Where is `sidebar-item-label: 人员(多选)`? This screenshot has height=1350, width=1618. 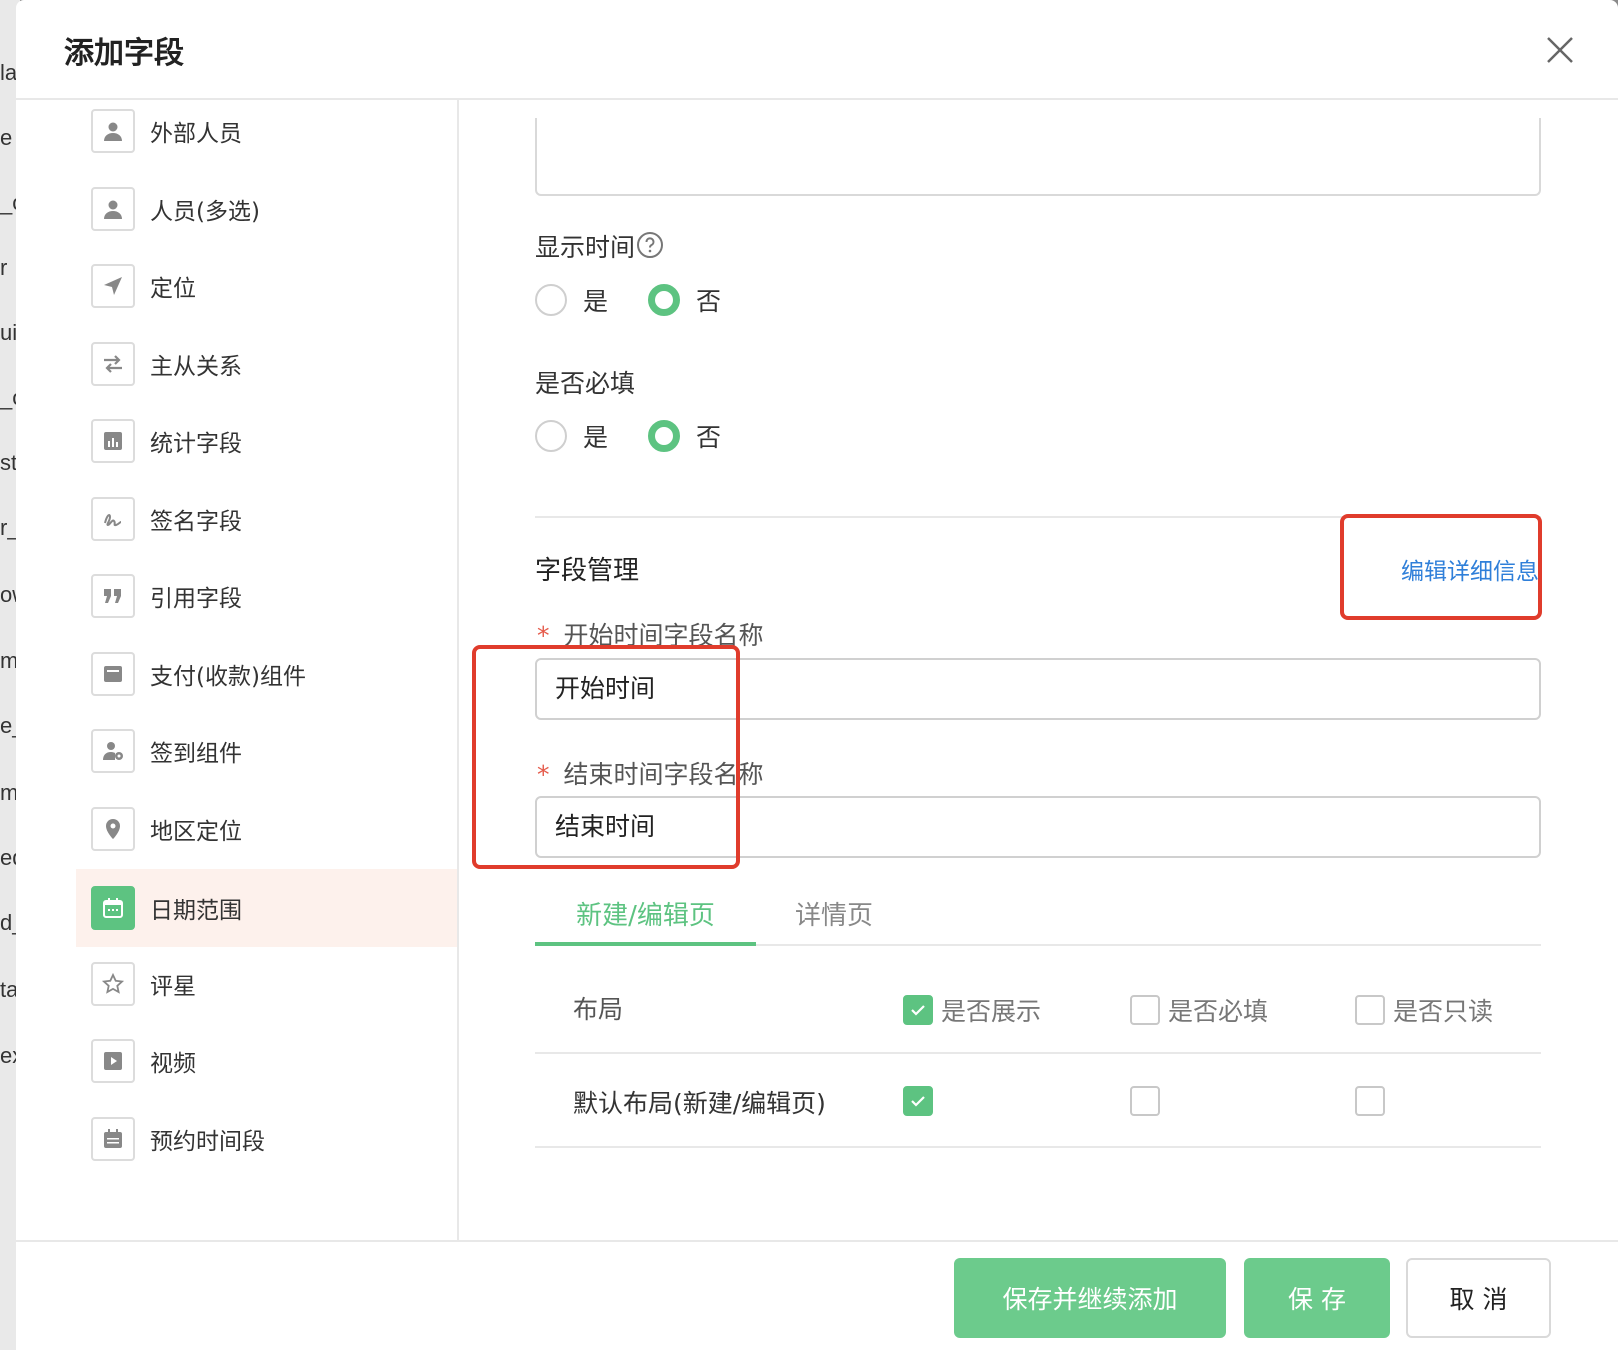 sidebar-item-label: 人员(多选) is located at coordinates (205, 212).